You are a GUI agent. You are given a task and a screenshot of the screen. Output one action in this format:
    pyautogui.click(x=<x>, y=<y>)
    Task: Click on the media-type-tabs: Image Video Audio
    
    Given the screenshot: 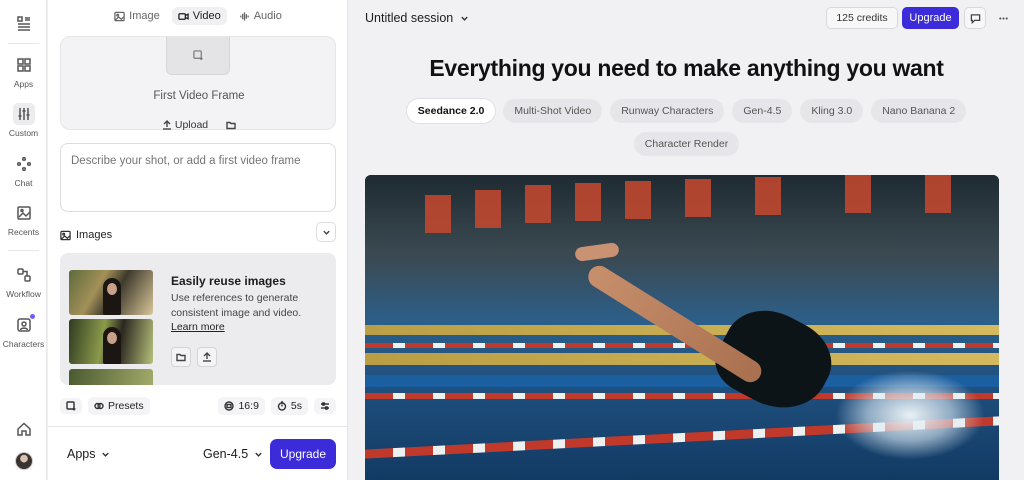 What is the action you would take?
    pyautogui.click(x=198, y=16)
    